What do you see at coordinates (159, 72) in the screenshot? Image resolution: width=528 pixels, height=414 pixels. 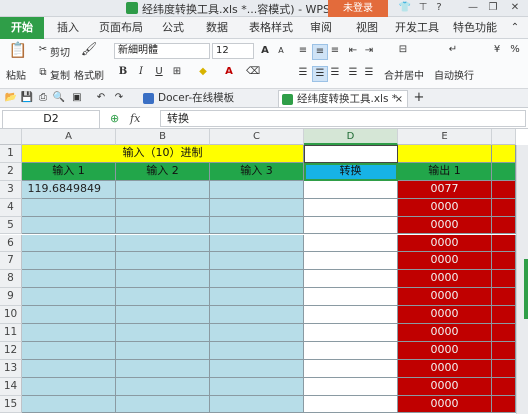 I see `underline-icon: U` at bounding box center [159, 72].